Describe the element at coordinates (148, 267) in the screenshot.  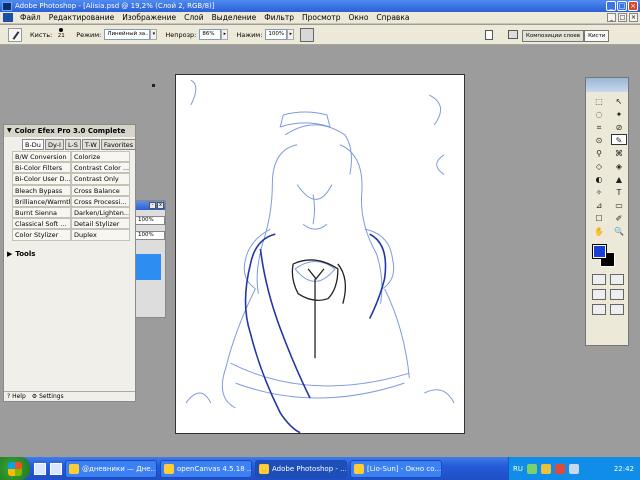
I see `layer-thumbnail` at that location.